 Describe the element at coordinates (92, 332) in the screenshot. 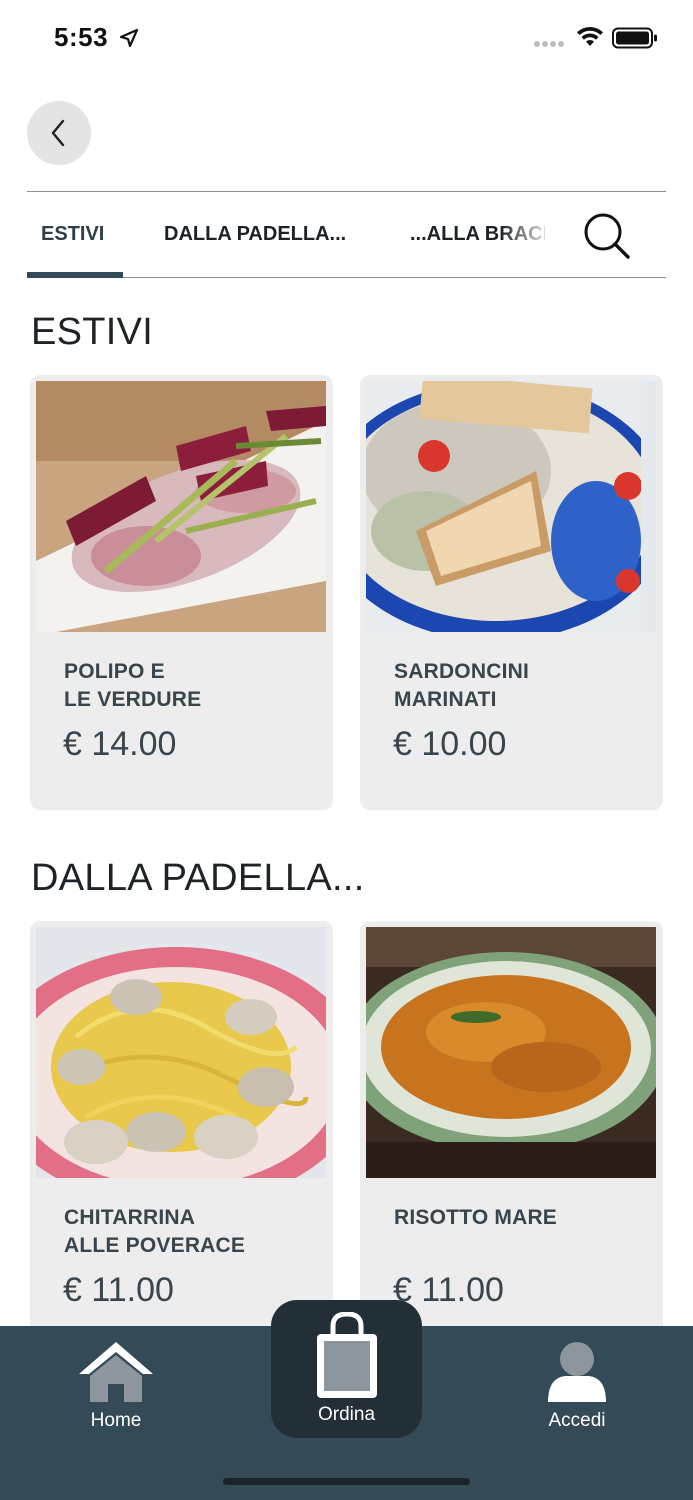

I see `section-title-estivi: ESTIVI` at that location.